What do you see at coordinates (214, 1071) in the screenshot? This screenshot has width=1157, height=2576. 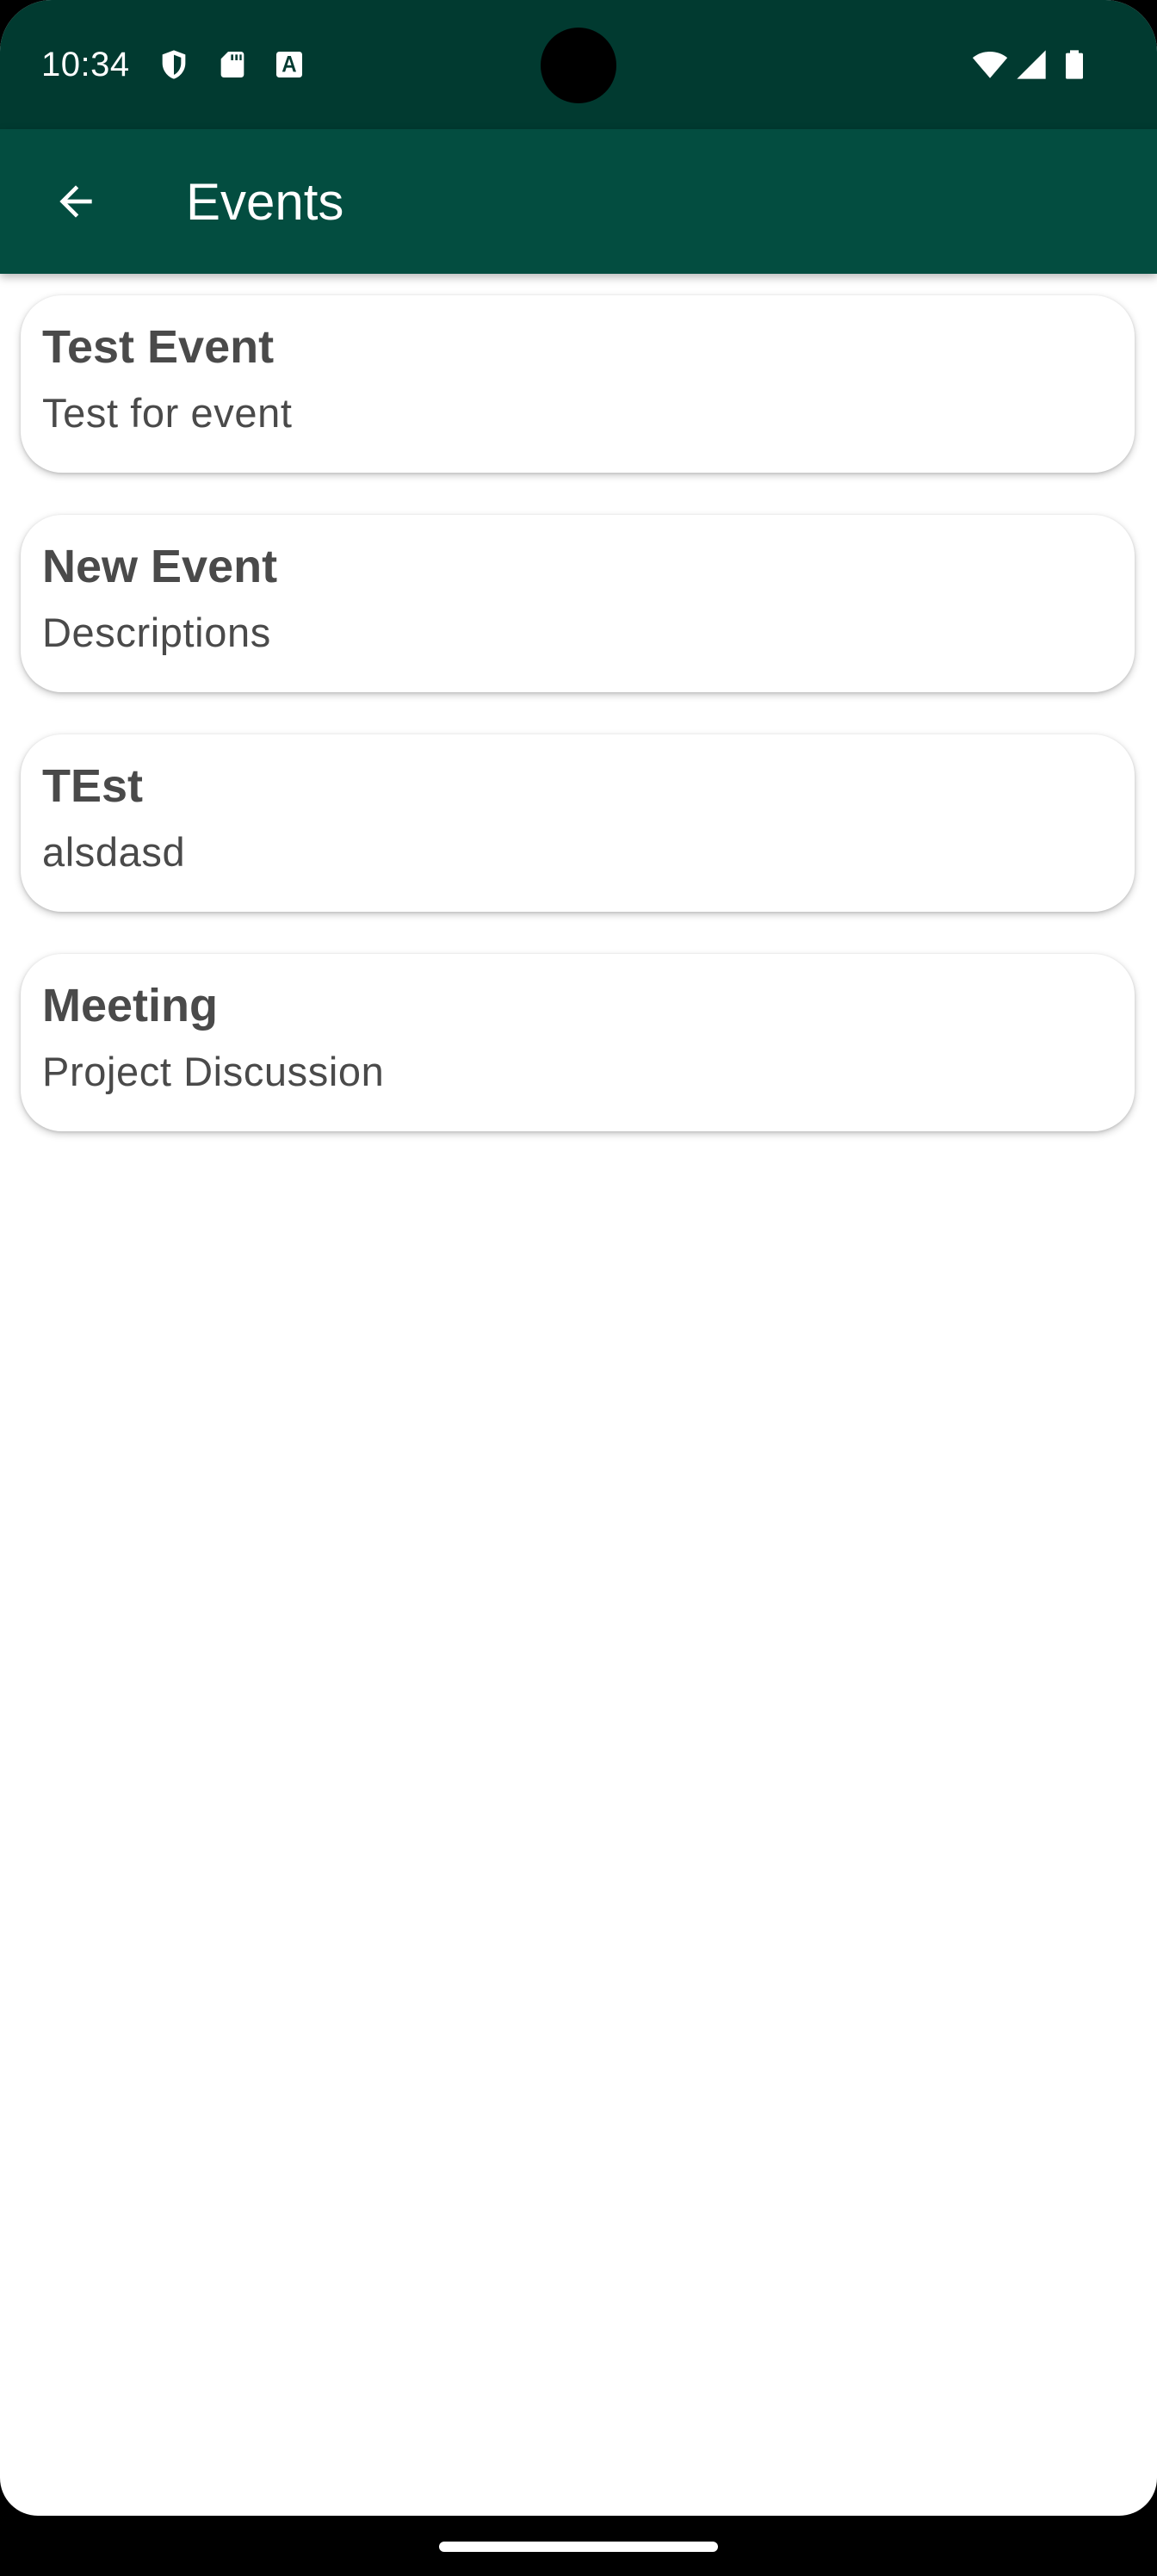 I see `event-description: Project Discussion` at bounding box center [214, 1071].